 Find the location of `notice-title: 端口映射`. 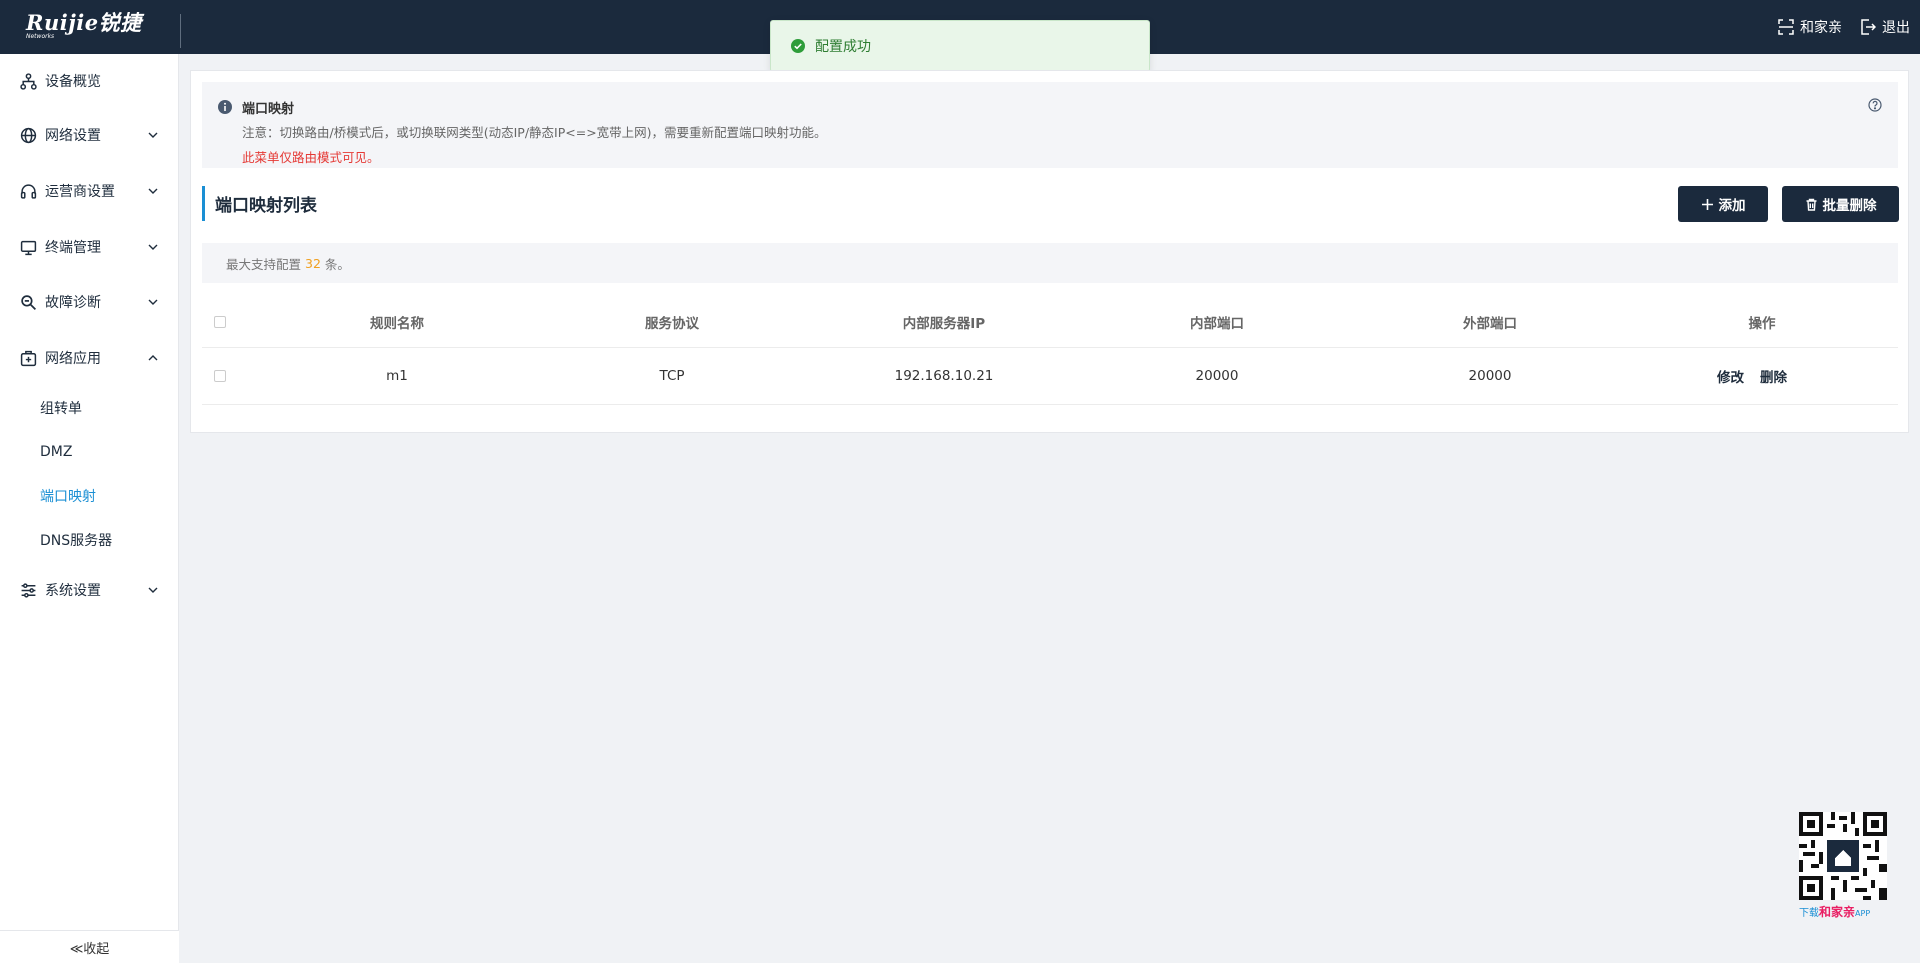

notice-title: 端口映射 is located at coordinates (268, 109).